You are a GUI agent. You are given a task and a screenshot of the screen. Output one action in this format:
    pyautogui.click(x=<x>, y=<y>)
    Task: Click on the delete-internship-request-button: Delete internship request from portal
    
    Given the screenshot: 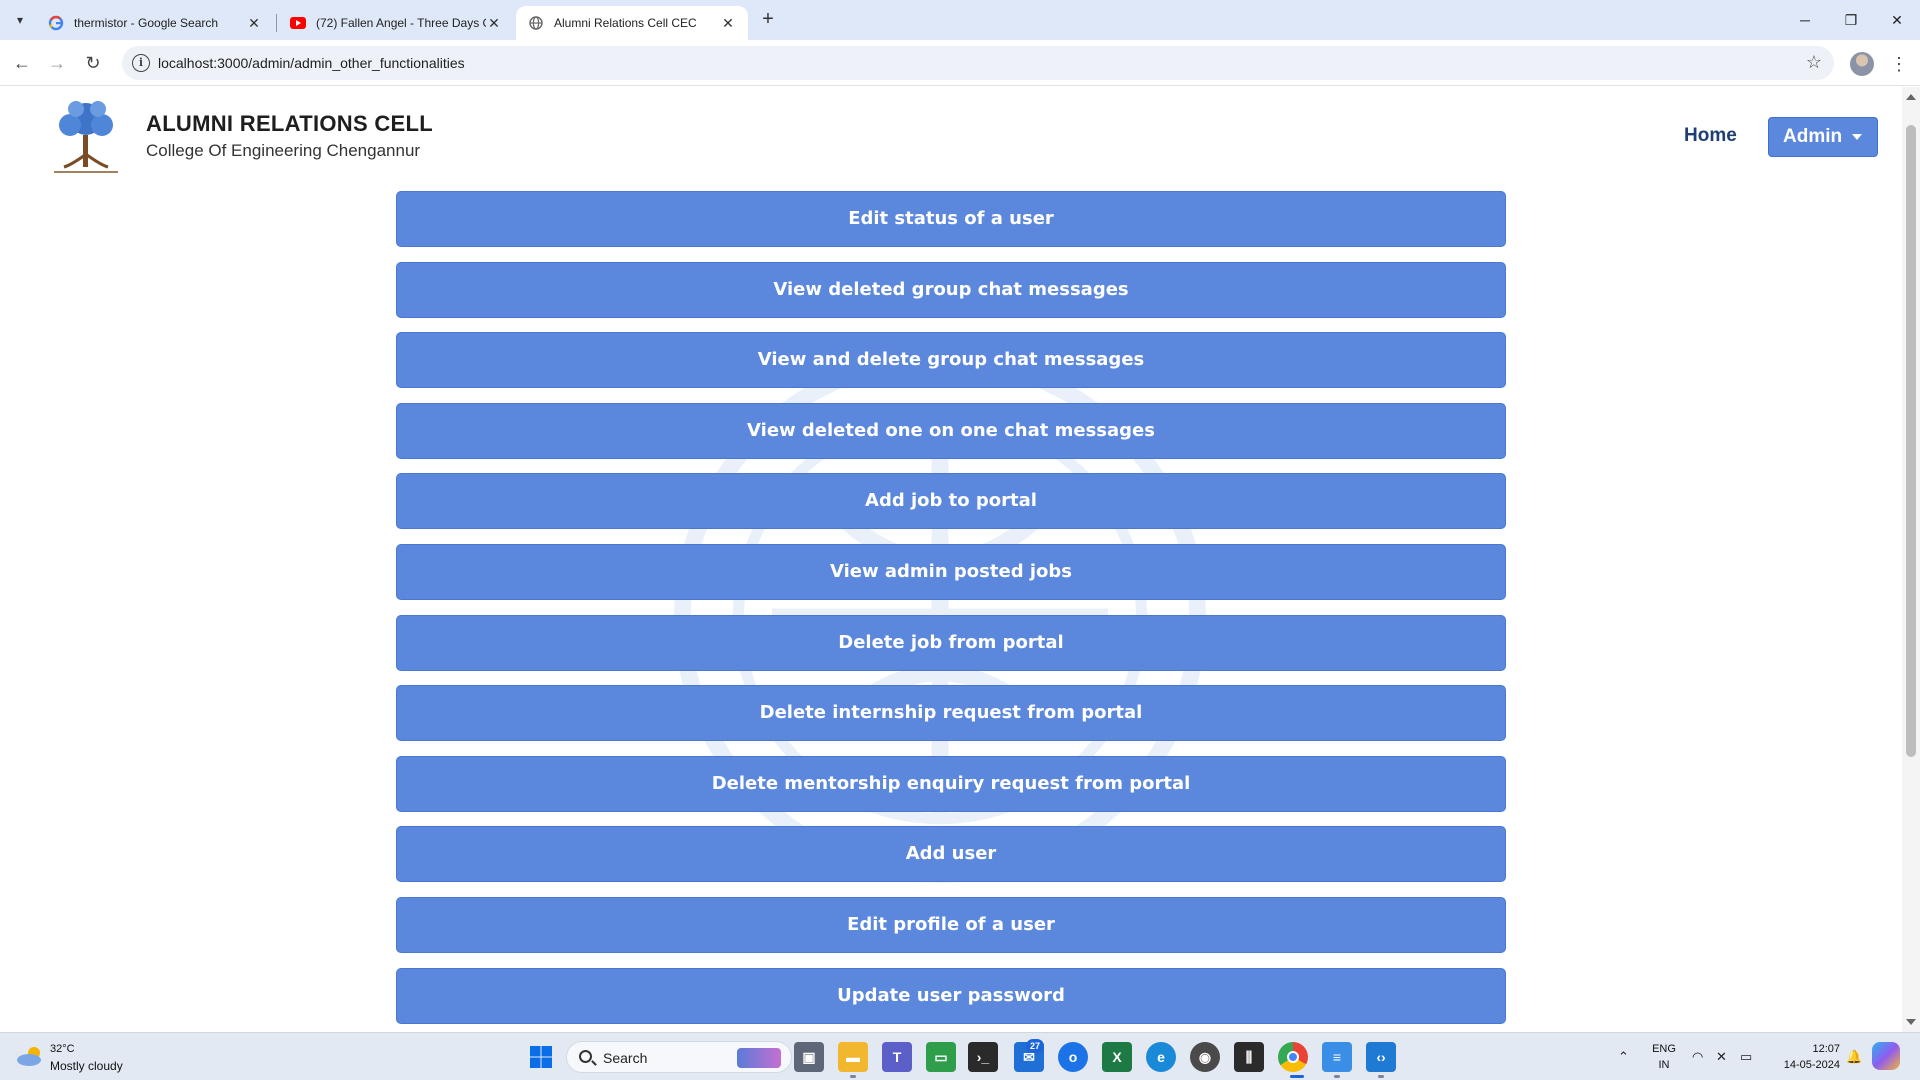 What is the action you would take?
    pyautogui.click(x=951, y=713)
    